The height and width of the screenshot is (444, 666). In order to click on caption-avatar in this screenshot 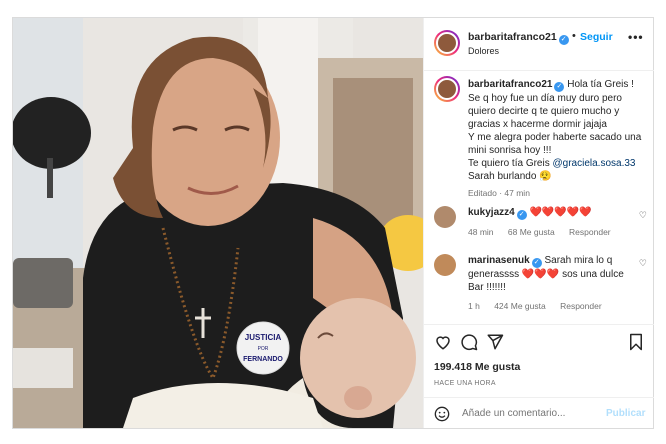, I will do `click(447, 89)`.